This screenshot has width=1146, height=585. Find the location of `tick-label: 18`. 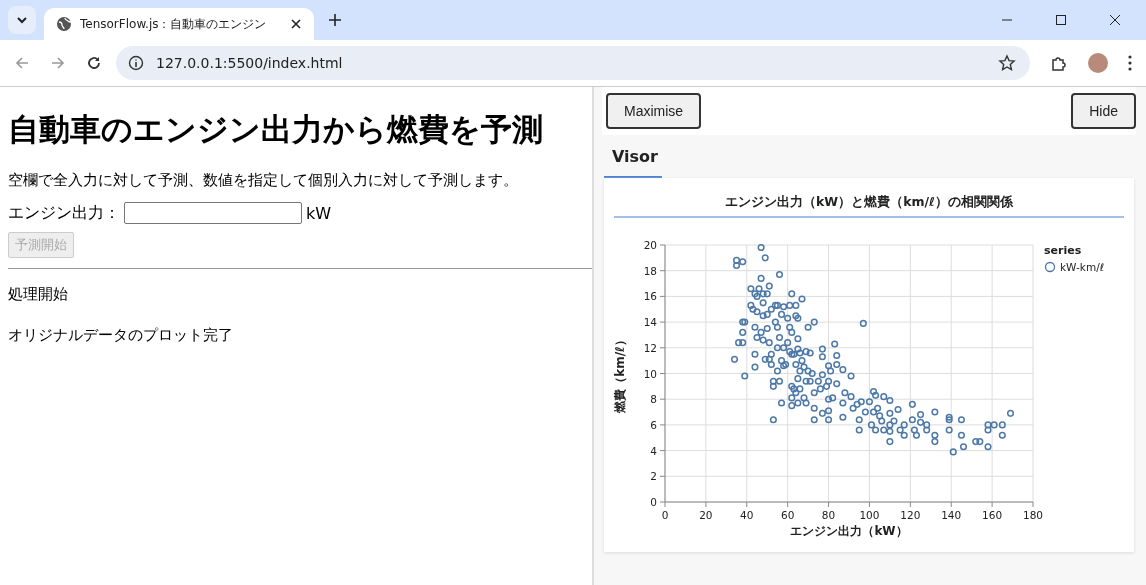

tick-label: 18 is located at coordinates (650, 270).